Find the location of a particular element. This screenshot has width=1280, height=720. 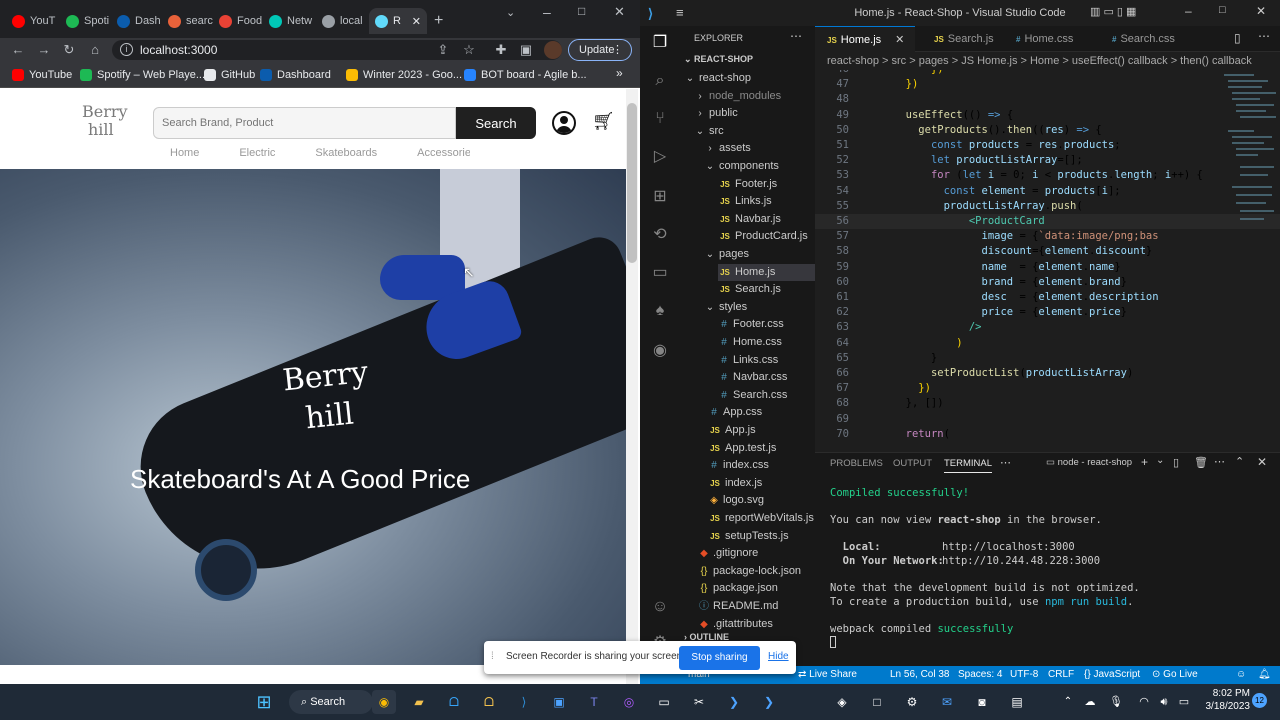

file-tree-item: ⌄ src is located at coordinates (709, 131).